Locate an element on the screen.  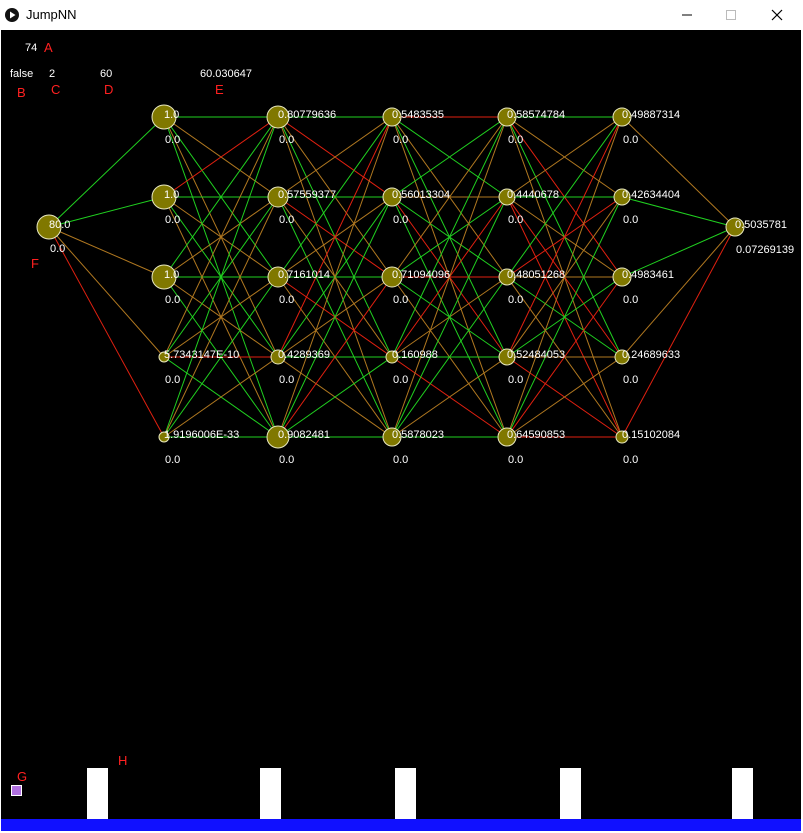
neuron-value: 0.57559377 is located at coordinates (307, 195).